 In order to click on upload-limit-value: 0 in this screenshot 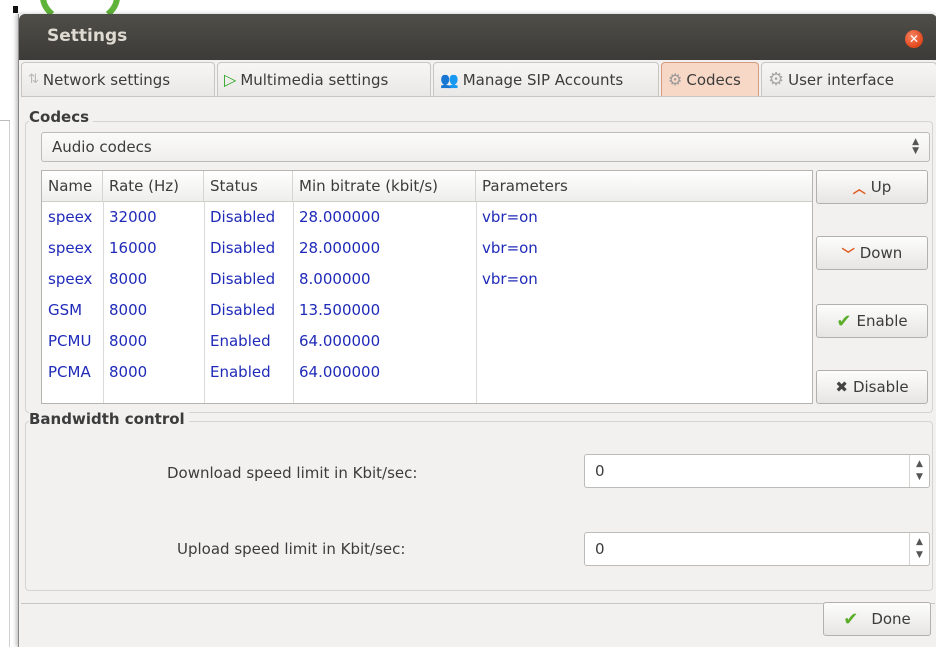, I will do `click(600, 549)`.